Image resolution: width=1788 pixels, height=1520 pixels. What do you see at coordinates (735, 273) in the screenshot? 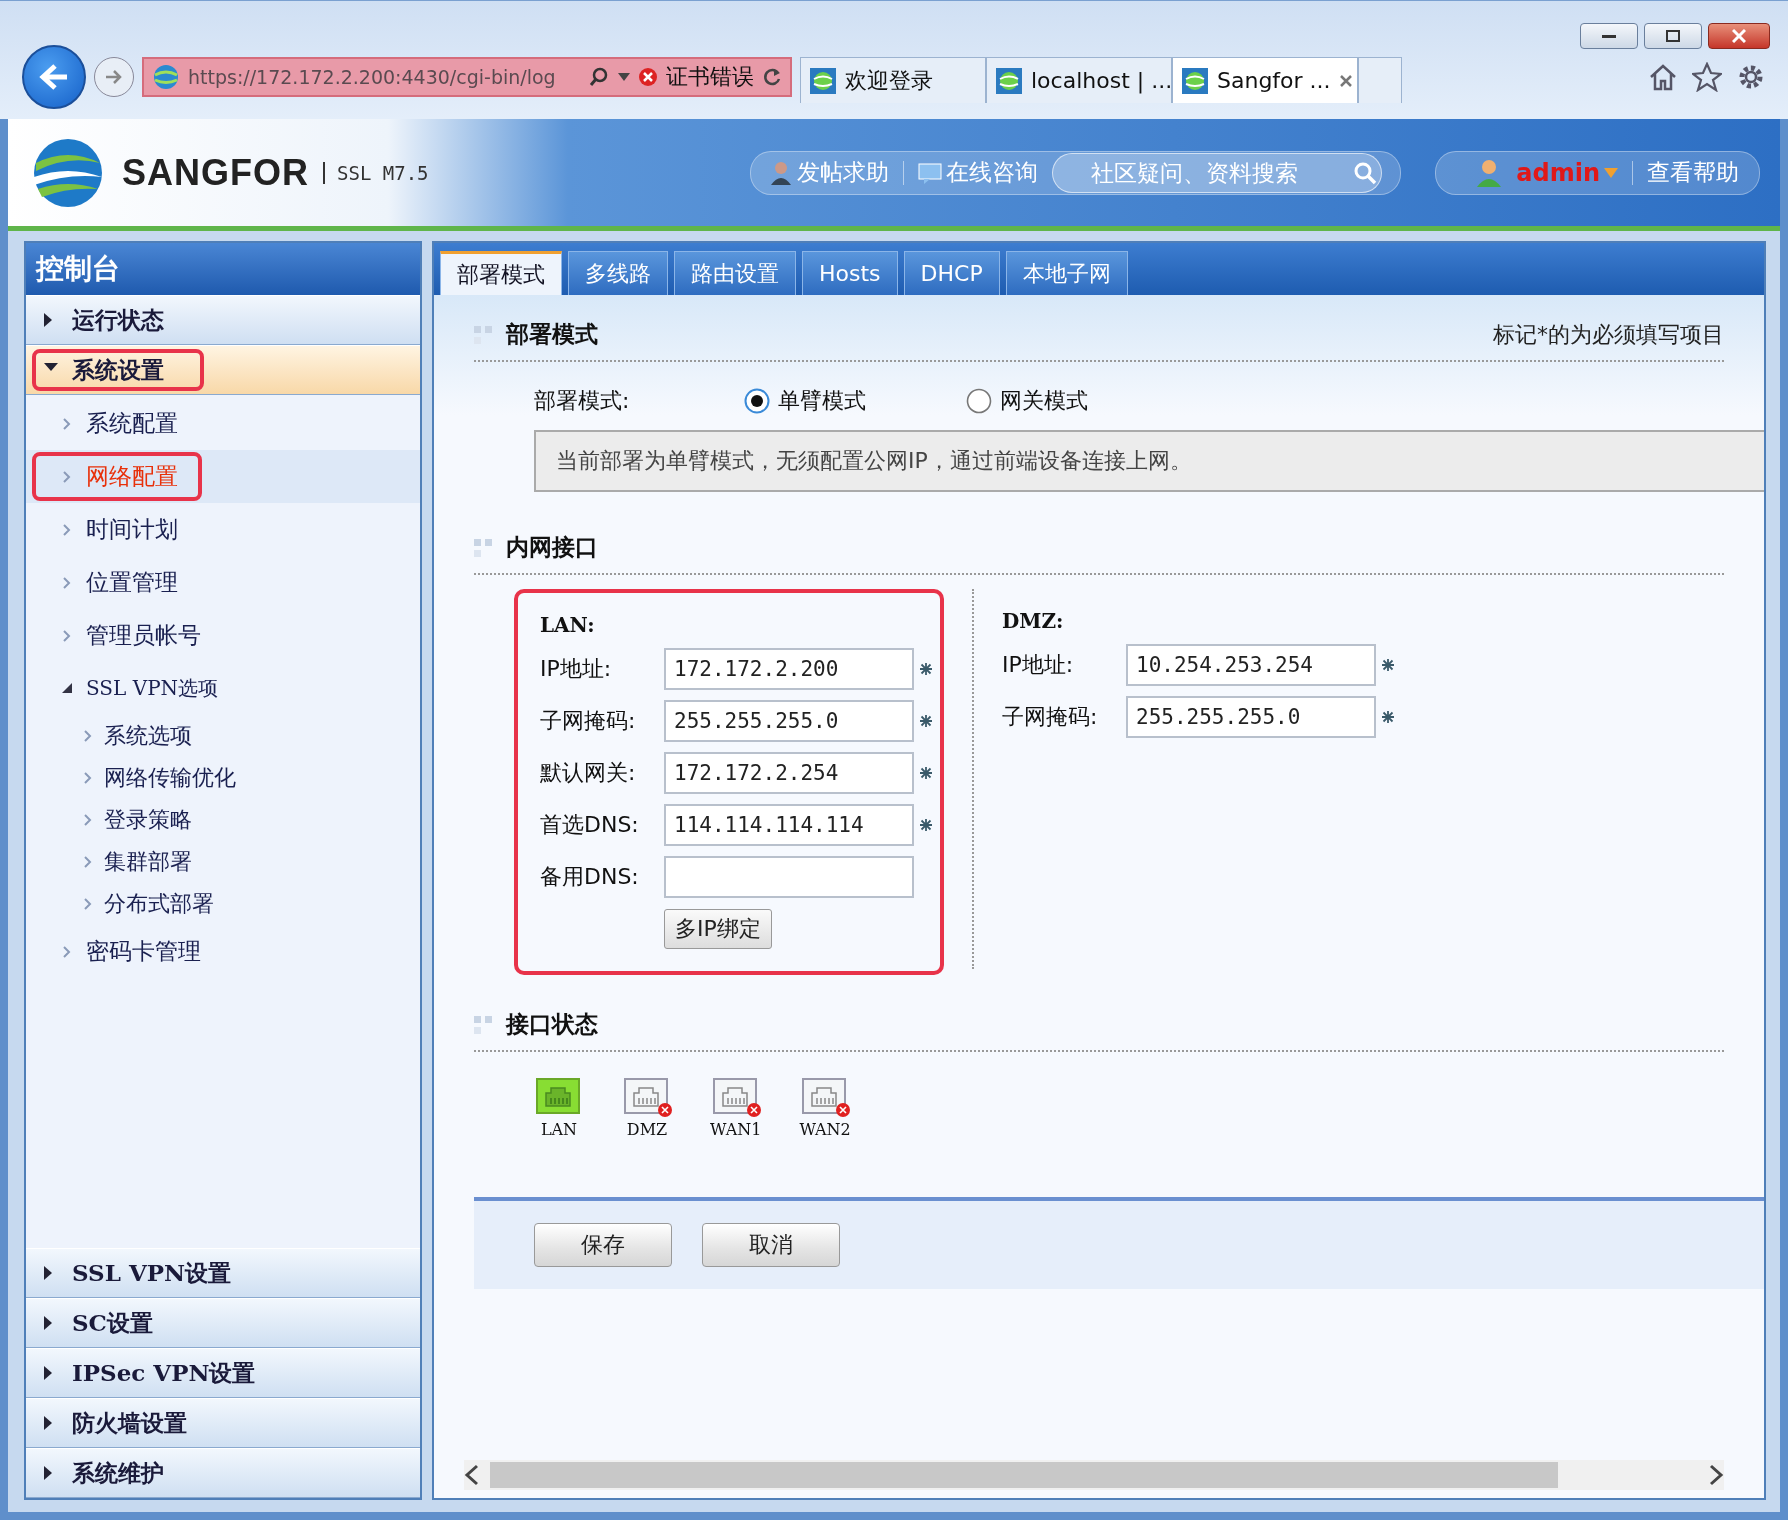
I see `tab: 路由设置` at bounding box center [735, 273].